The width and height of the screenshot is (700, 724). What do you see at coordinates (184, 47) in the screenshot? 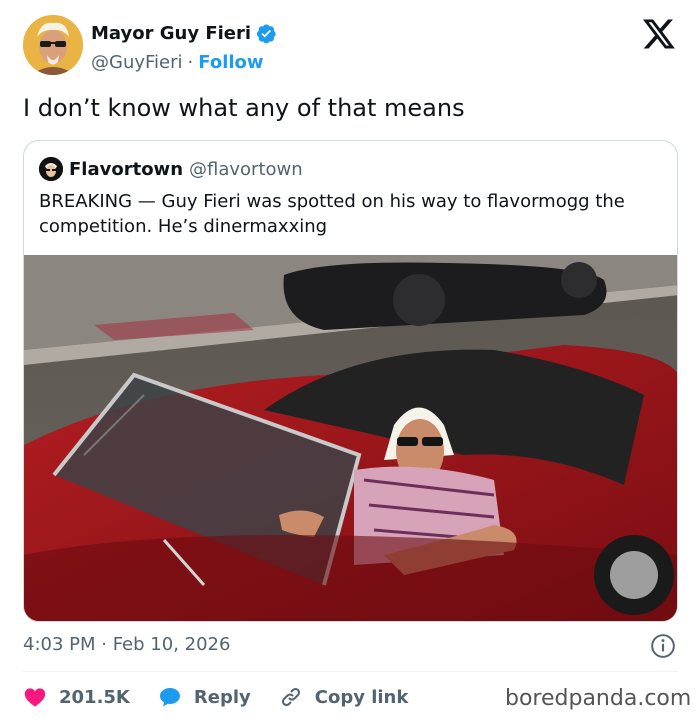
I see `author-block: Mayor Guy Fieri @GuyFieri · Follow` at bounding box center [184, 47].